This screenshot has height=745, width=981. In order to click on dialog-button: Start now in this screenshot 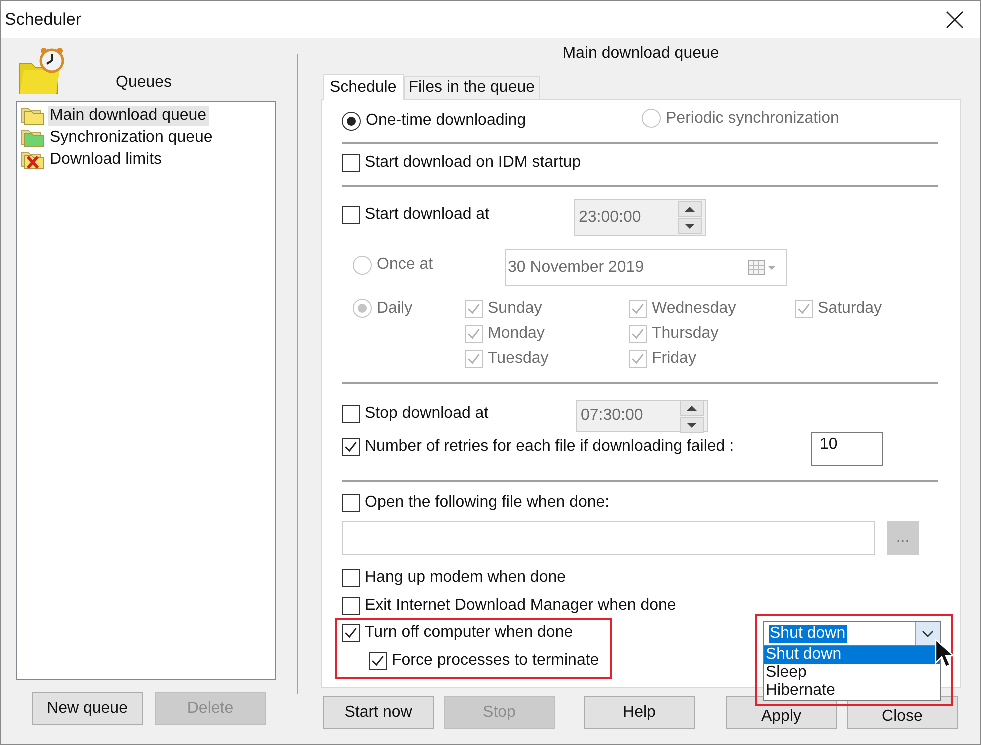, I will do `click(378, 712)`.